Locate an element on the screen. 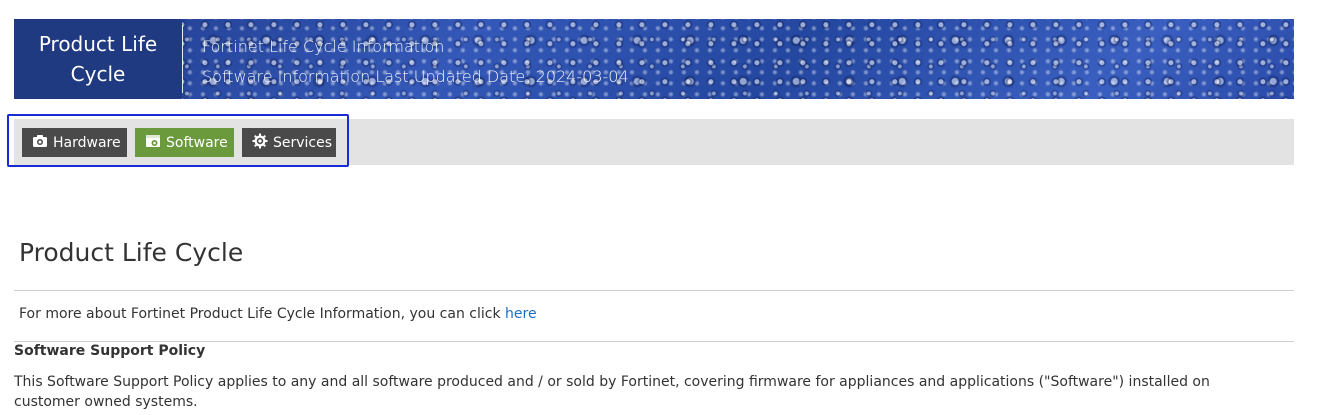 This screenshot has height=415, width=1328. more-info-link: here is located at coordinates (521, 314).